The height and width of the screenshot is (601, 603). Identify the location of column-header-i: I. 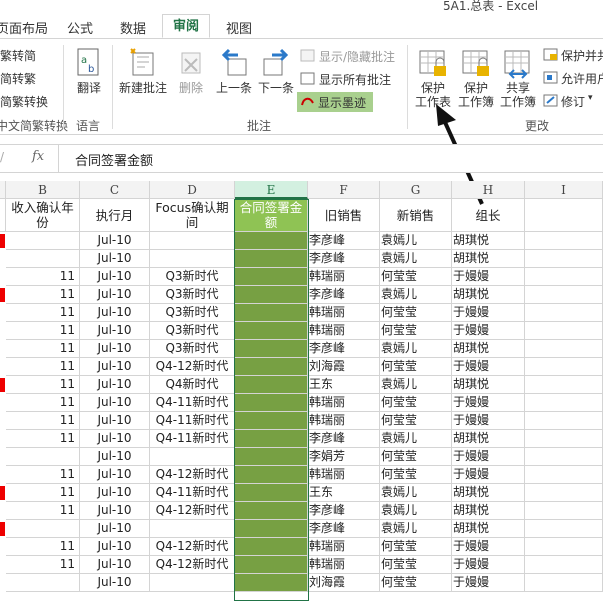
(564, 190).